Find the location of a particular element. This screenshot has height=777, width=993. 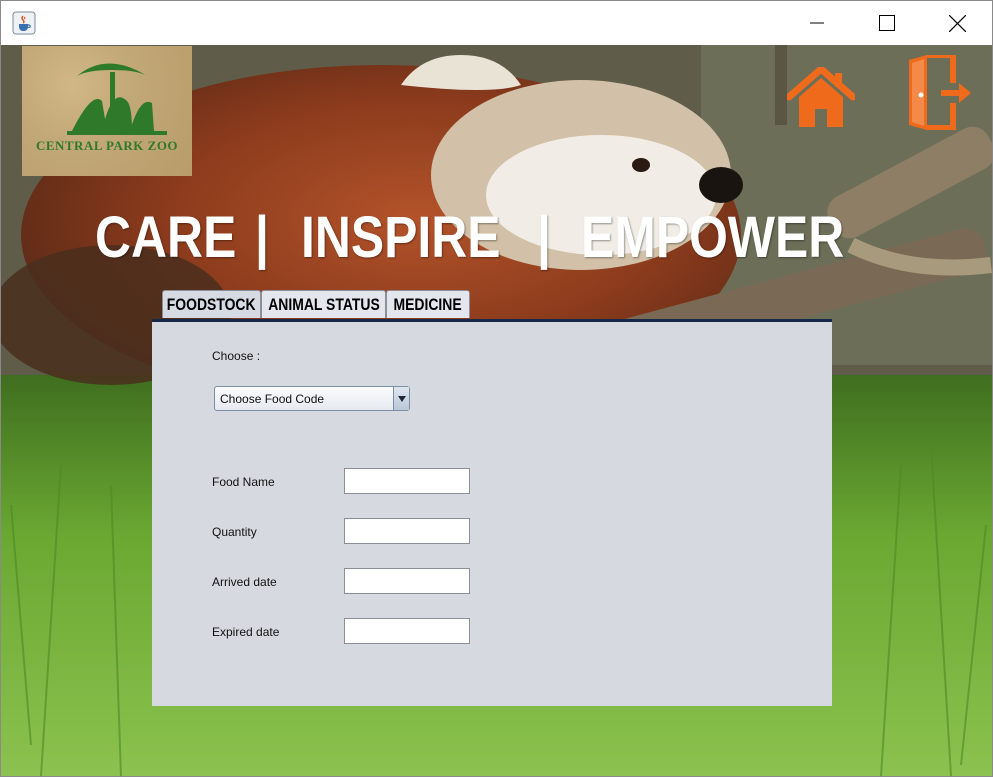

maximize-button is located at coordinates (887, 23).